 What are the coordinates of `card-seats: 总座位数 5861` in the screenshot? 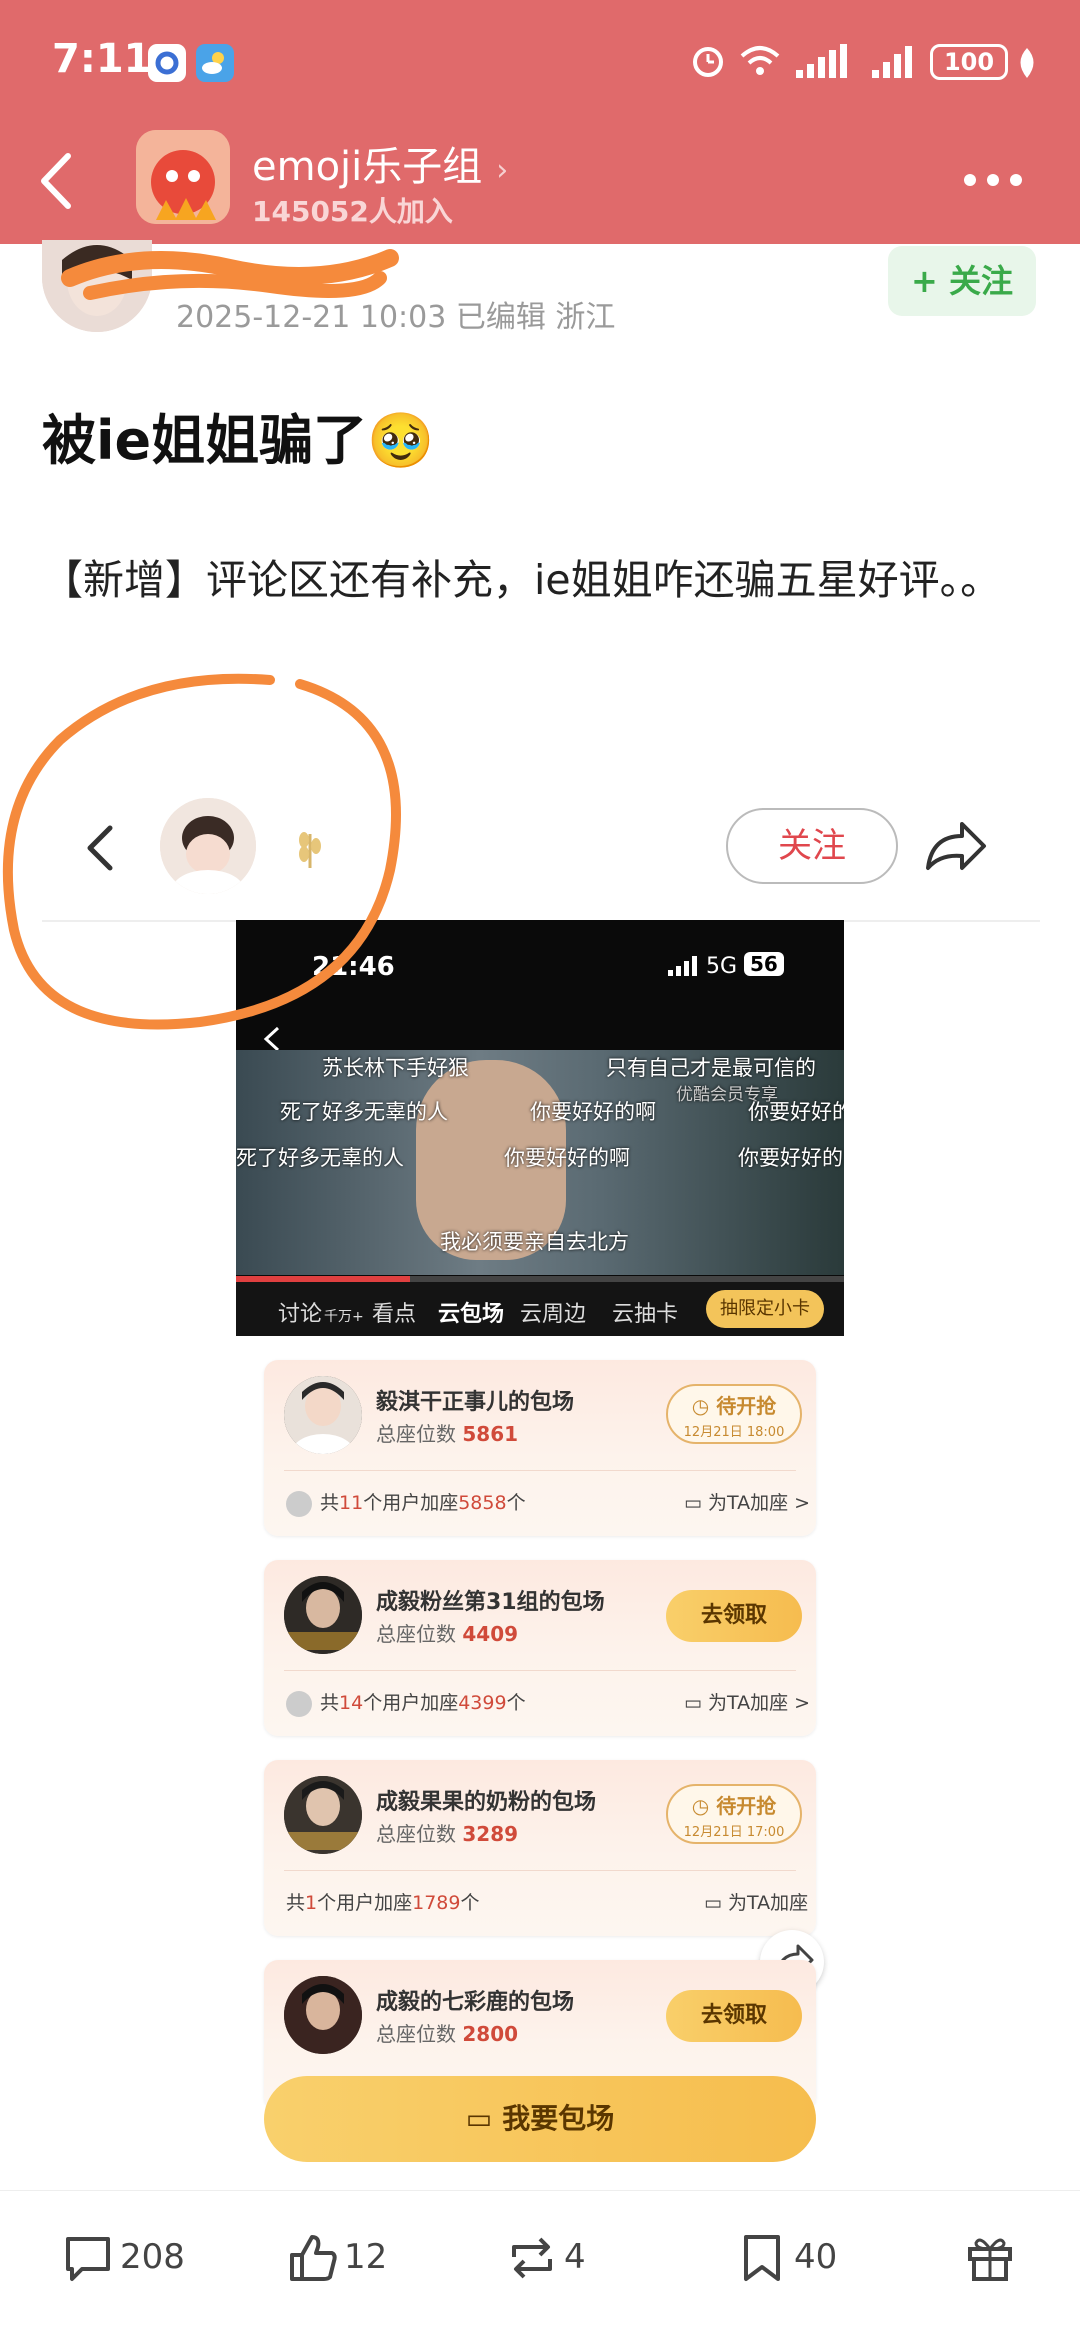 It's located at (447, 1434).